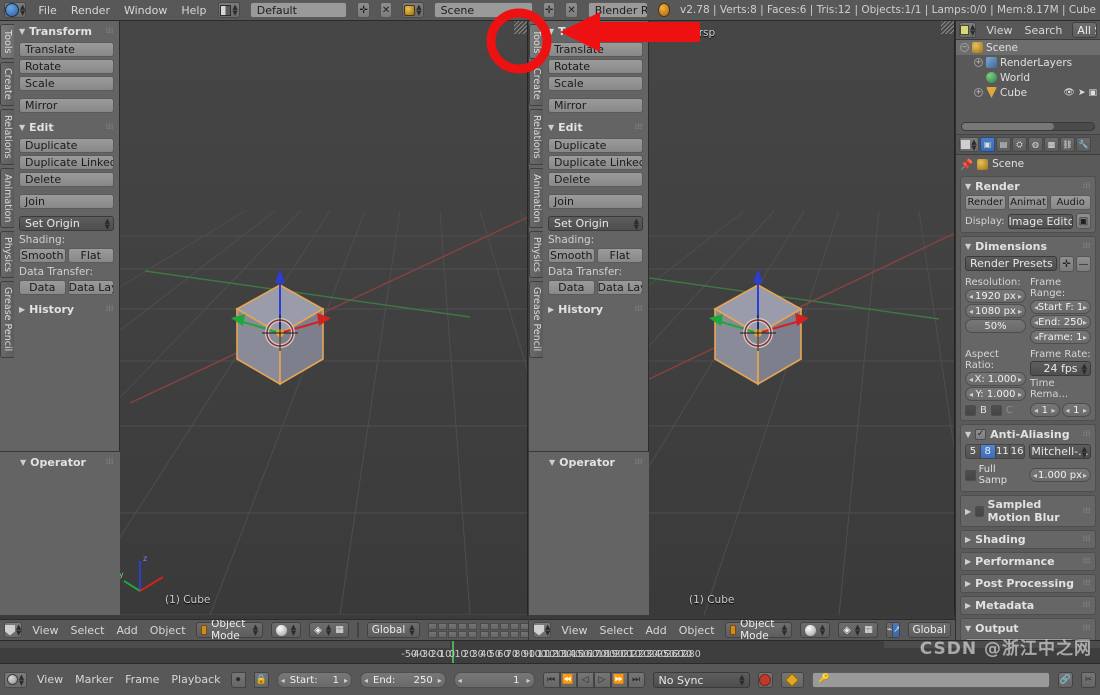 This screenshot has width=1100, height=695. I want to click on data-button-2: Data, so click(571, 287).